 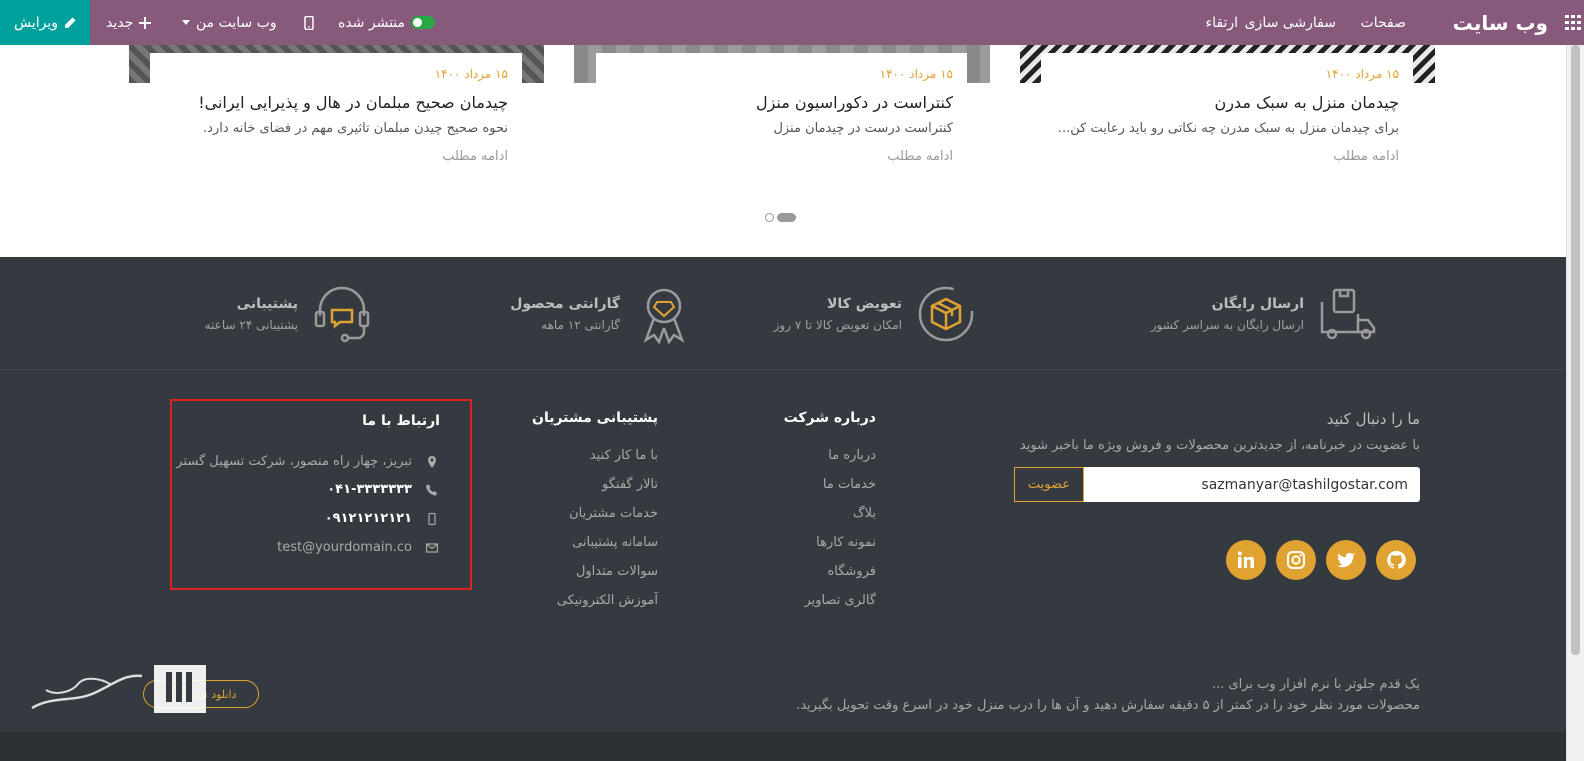 I want to click on footer-bottom-strip, so click(x=783, y=746).